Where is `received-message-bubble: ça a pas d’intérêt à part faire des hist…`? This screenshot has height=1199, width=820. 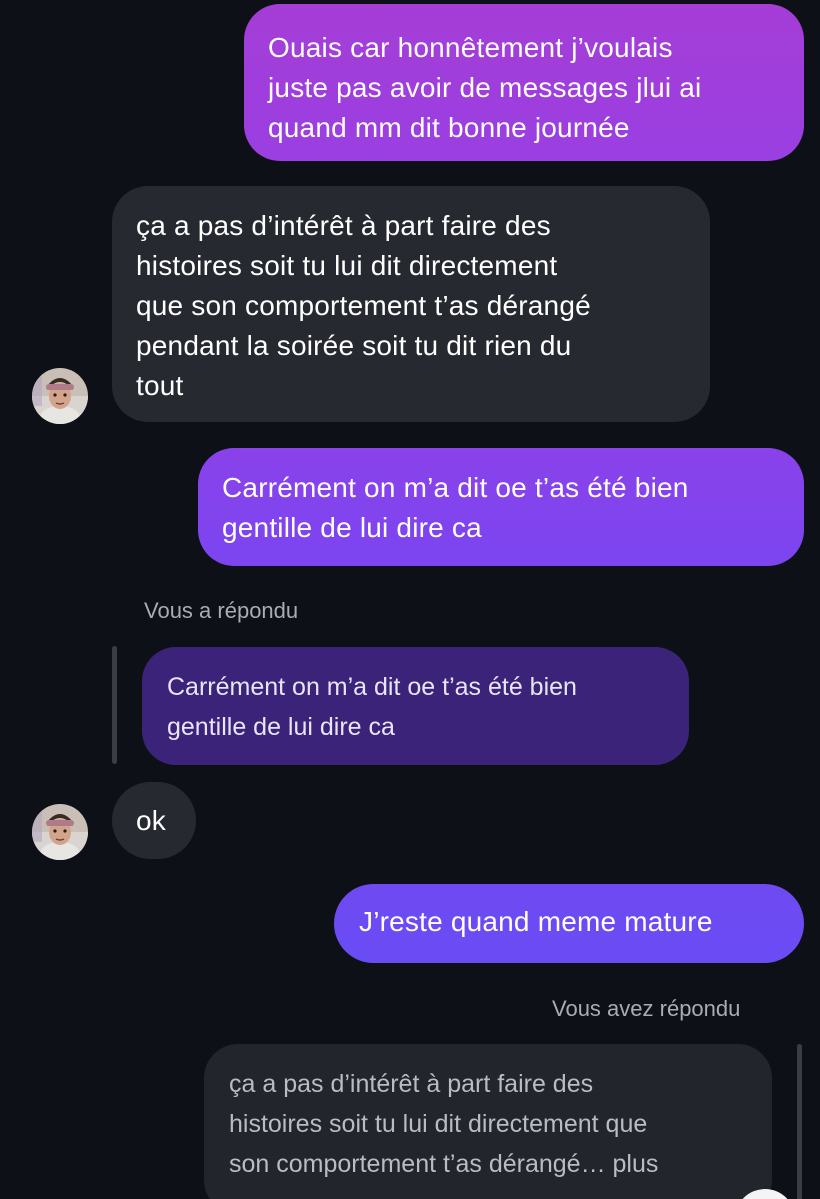 received-message-bubble: ça a pas d’intérêt à part faire des hist… is located at coordinates (411, 304).